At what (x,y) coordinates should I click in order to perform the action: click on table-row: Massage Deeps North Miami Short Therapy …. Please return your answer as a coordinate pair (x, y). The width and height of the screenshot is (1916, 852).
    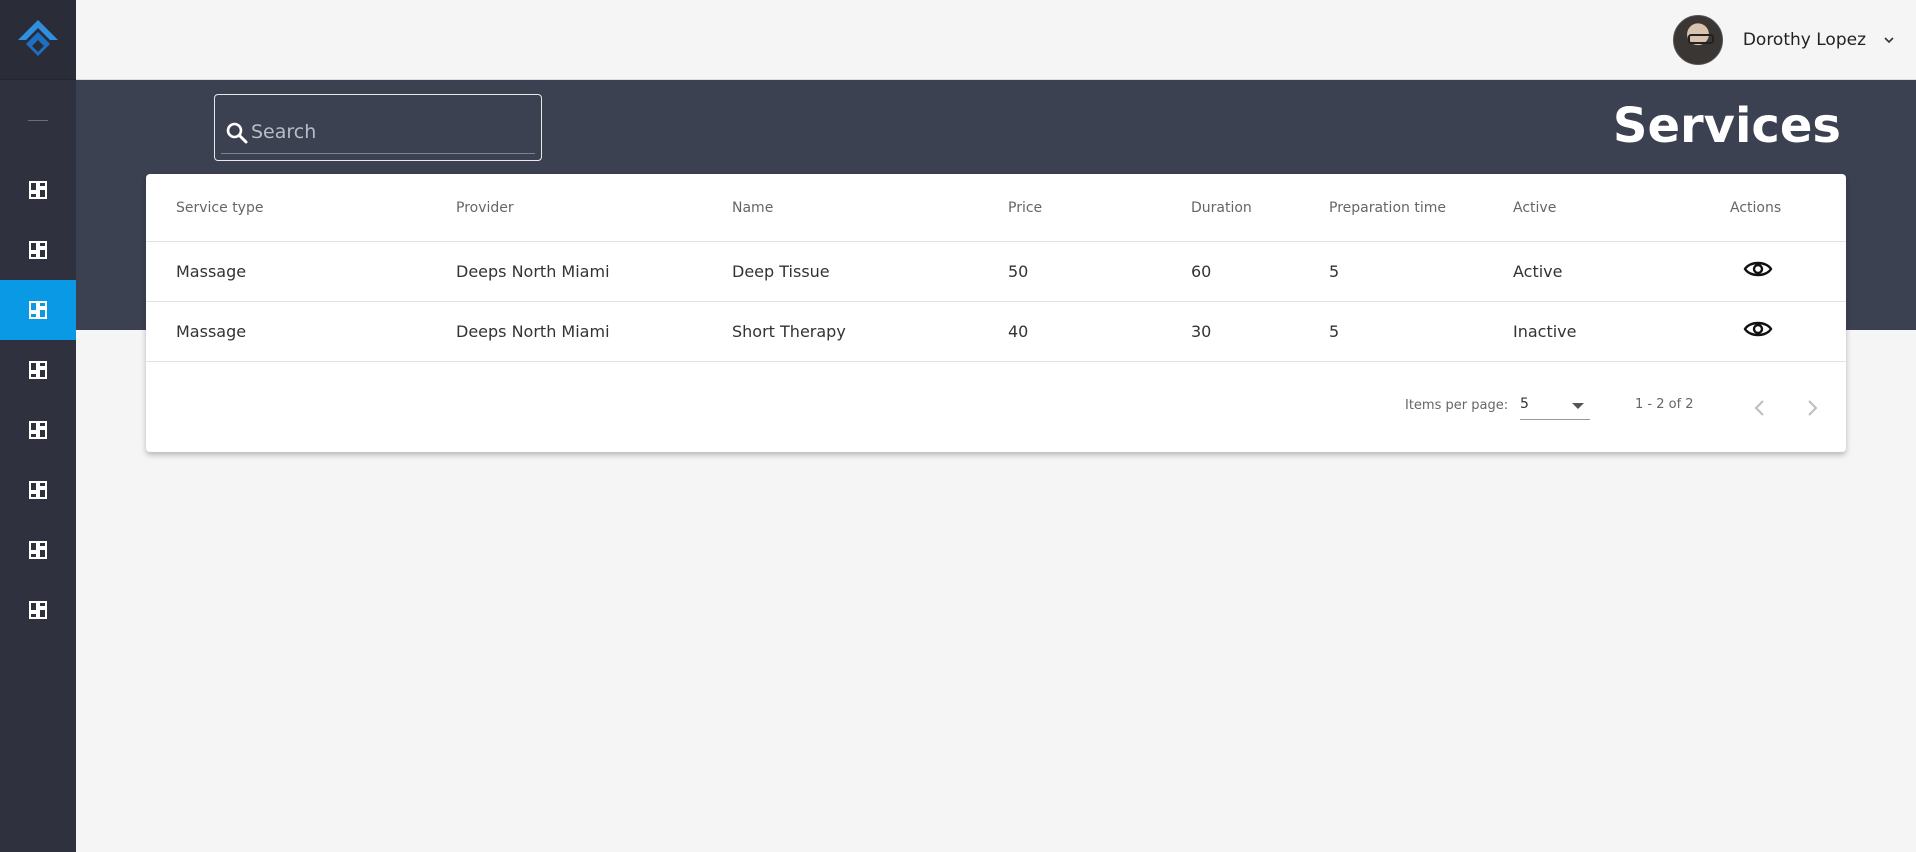
    Looking at the image, I should click on (996, 332).